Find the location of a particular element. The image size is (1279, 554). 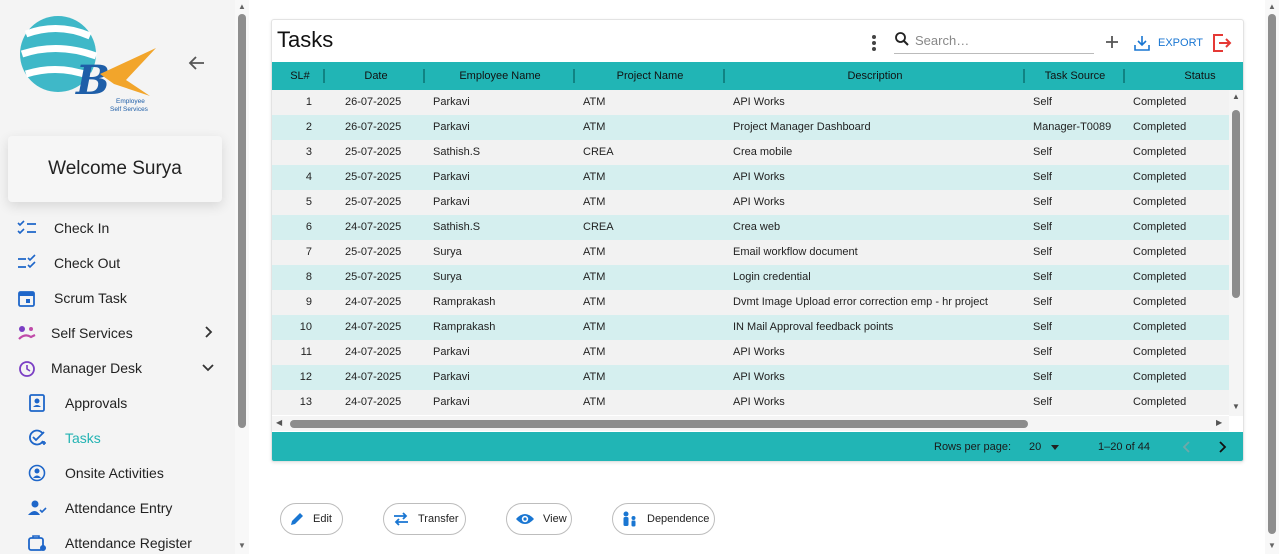

cell-description: Crea web is located at coordinates (757, 227).